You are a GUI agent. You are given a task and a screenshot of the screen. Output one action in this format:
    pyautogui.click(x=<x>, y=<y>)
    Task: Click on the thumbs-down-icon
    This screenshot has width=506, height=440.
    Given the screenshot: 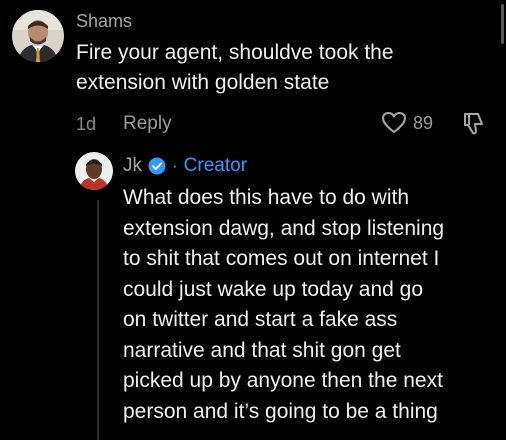 What is the action you would take?
    pyautogui.click(x=473, y=124)
    